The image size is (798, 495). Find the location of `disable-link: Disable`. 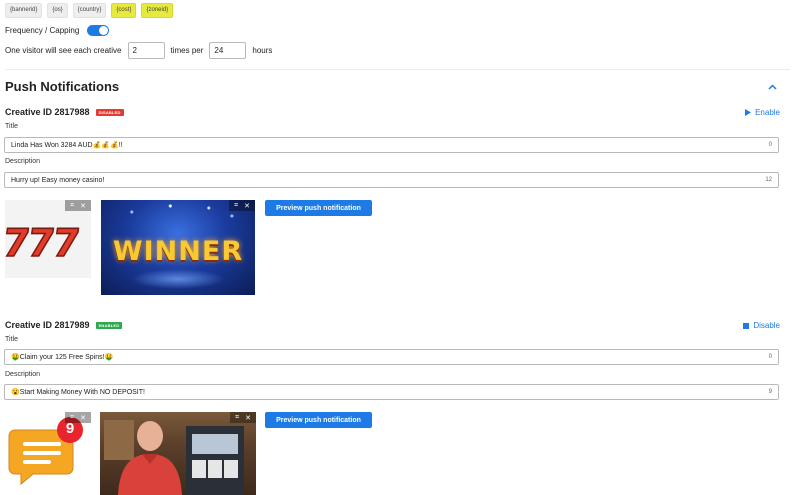

disable-link: Disable is located at coordinates (761, 325).